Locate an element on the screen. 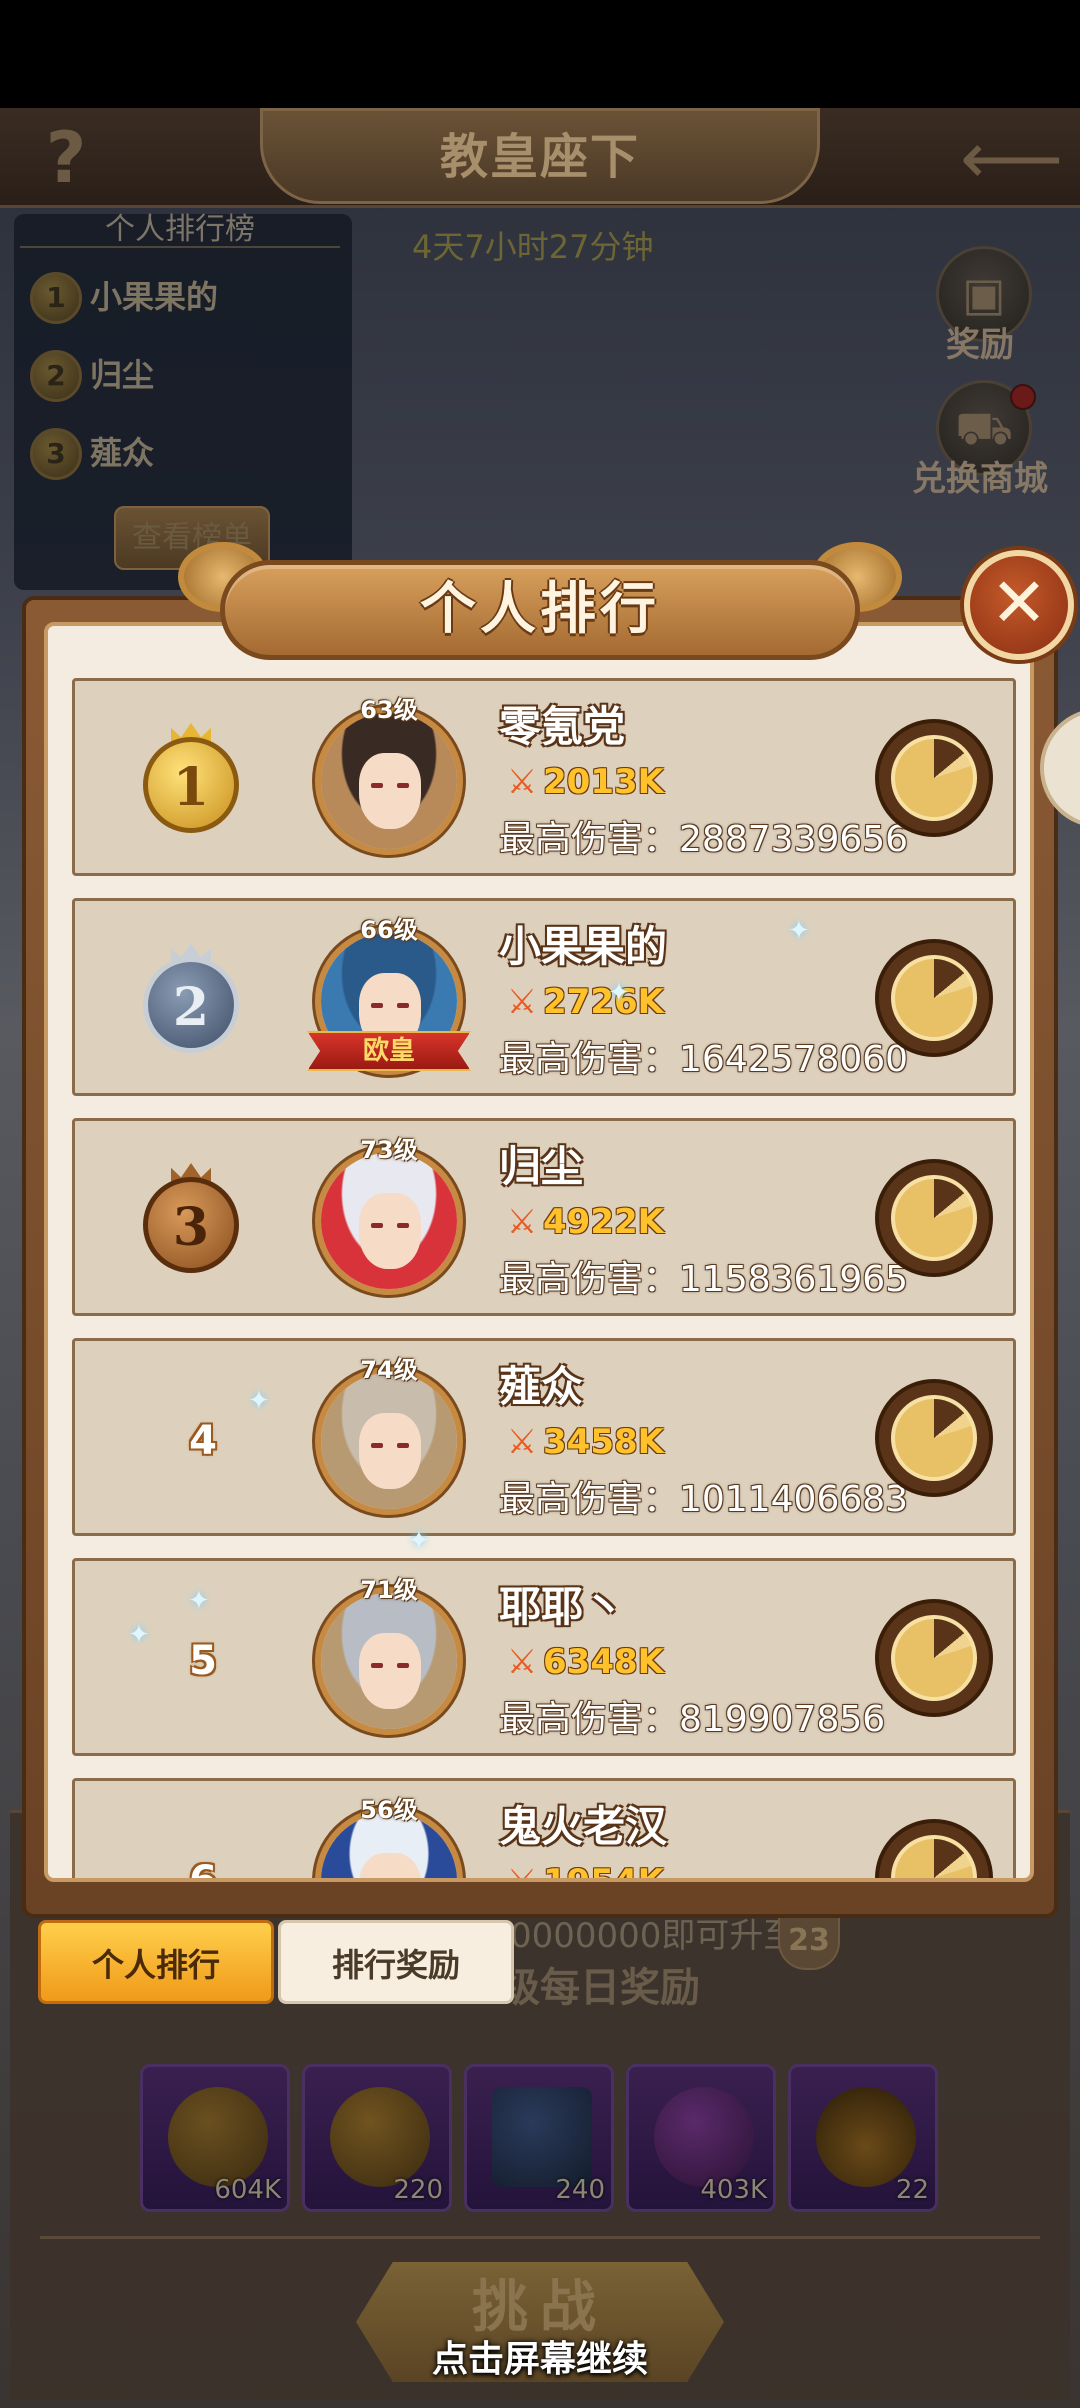  combat-power: 6348K is located at coordinates (603, 1662).